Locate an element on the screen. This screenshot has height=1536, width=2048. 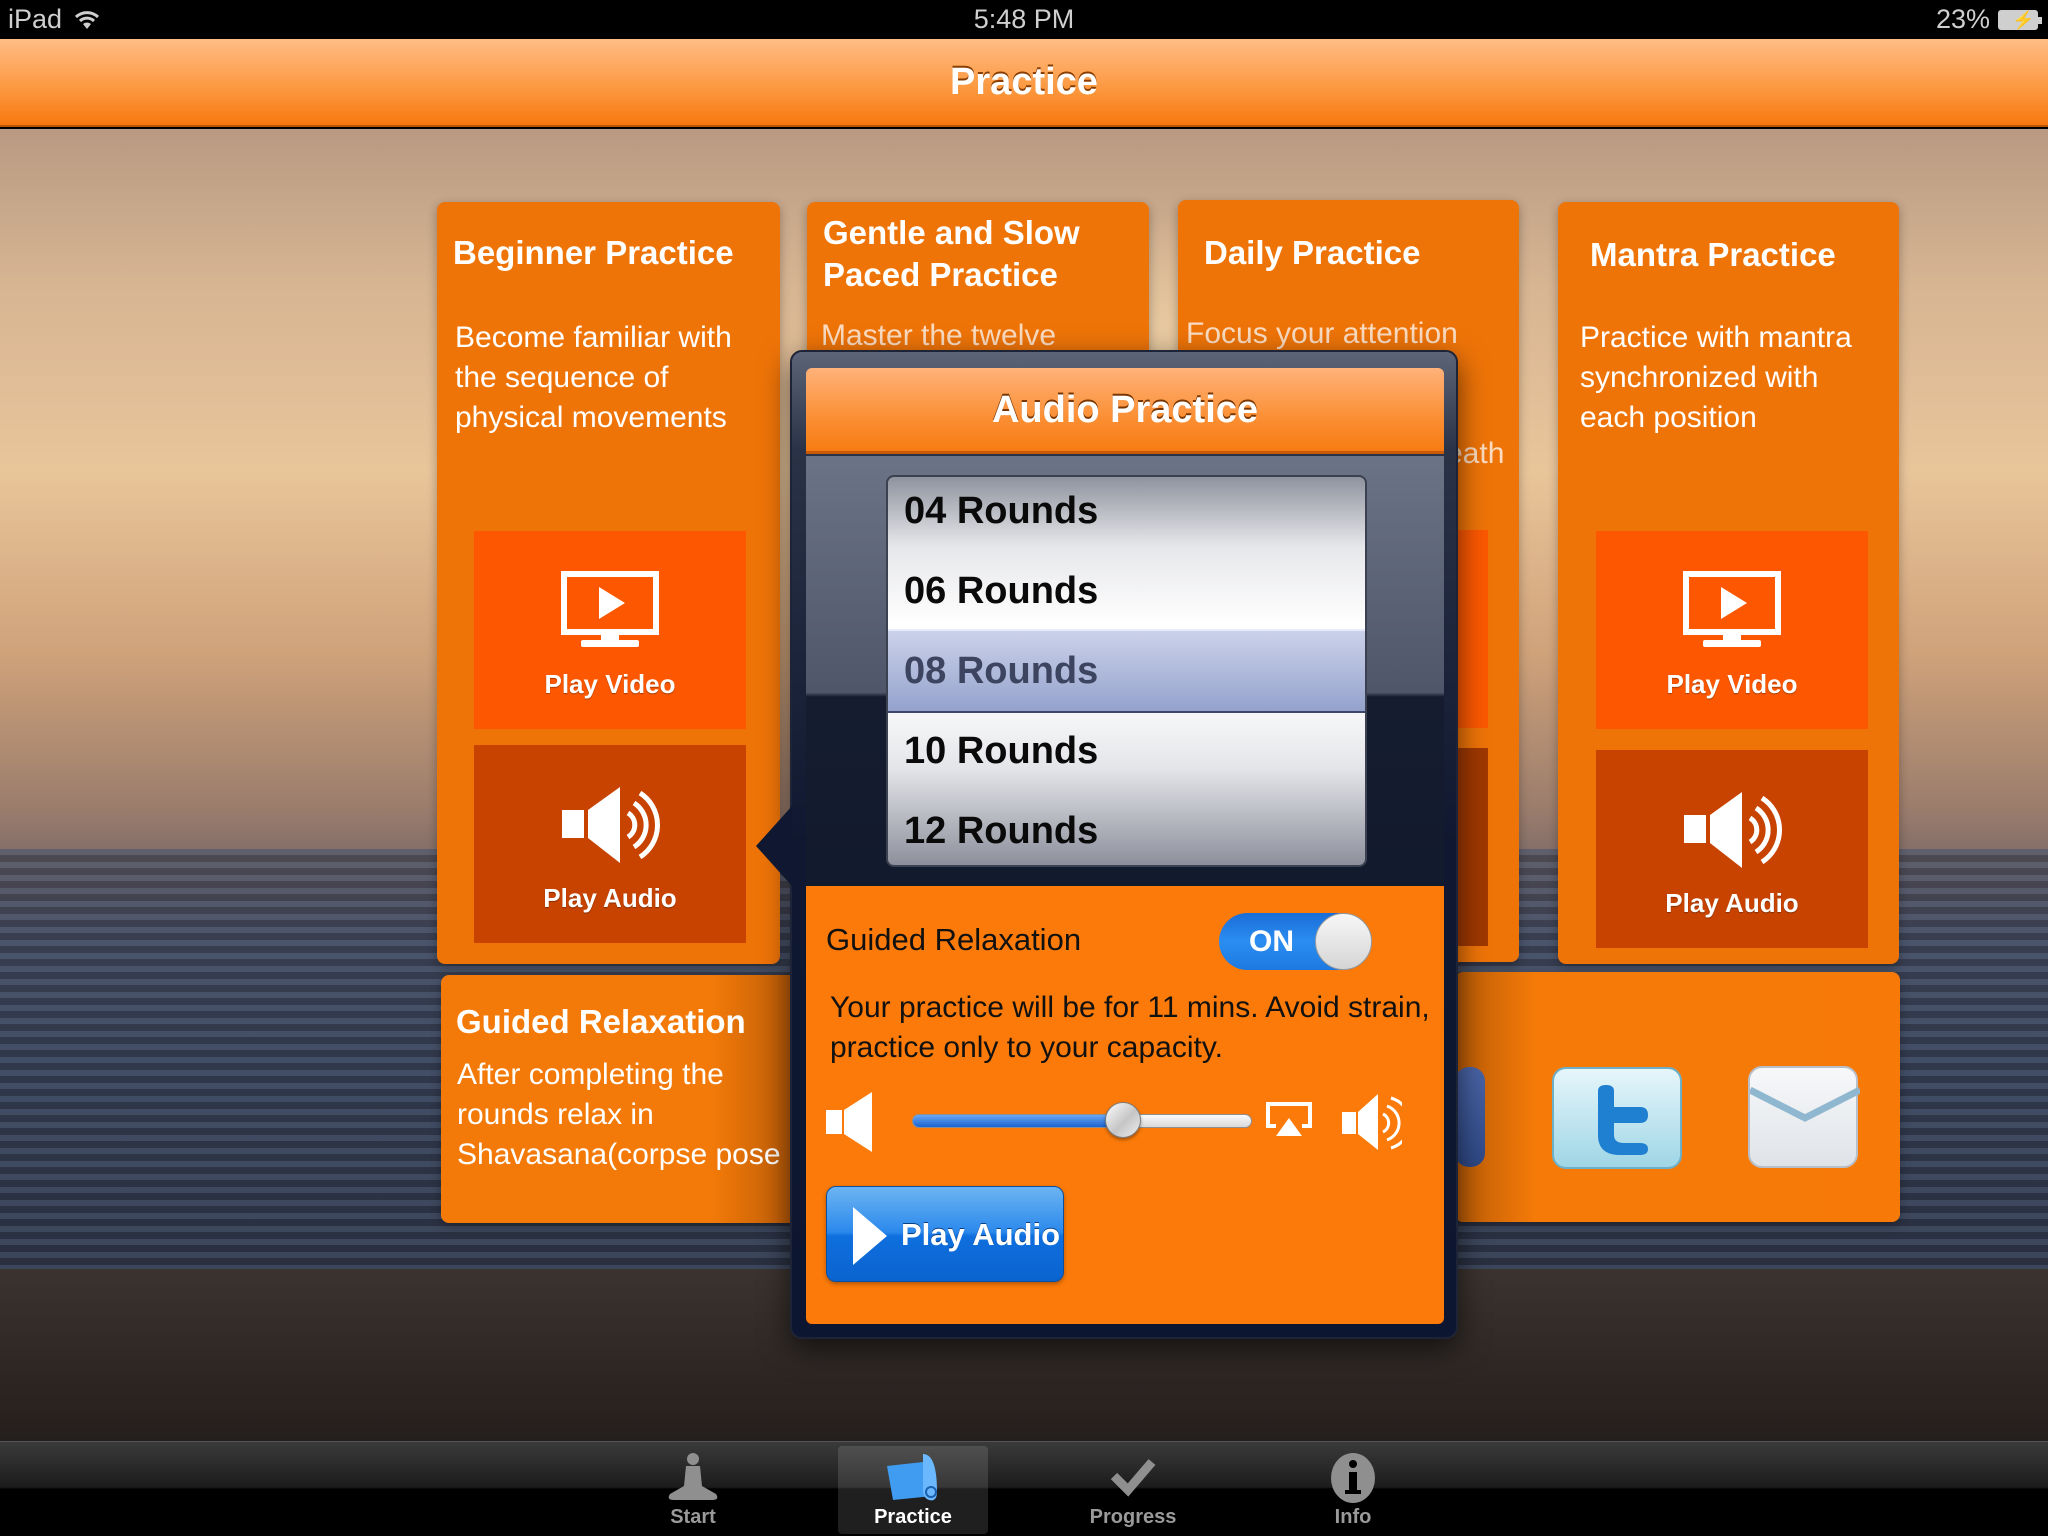
status-time: 5:48 PM is located at coordinates (1024, 19).